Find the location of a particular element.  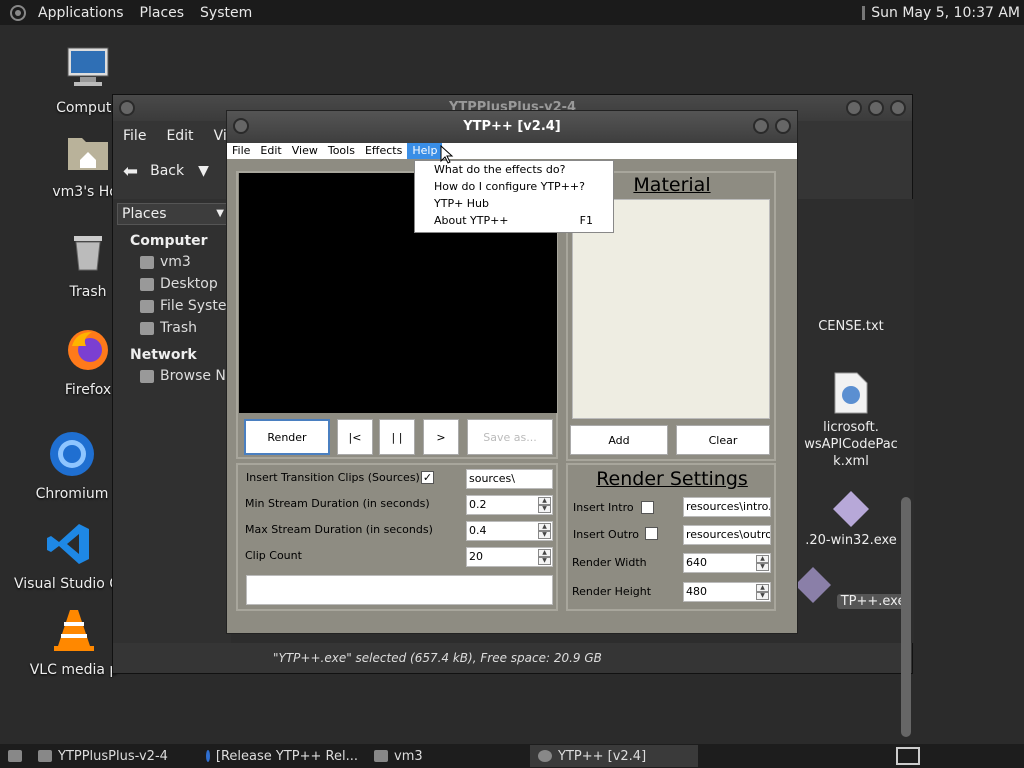

log-output is located at coordinates (399, 590).